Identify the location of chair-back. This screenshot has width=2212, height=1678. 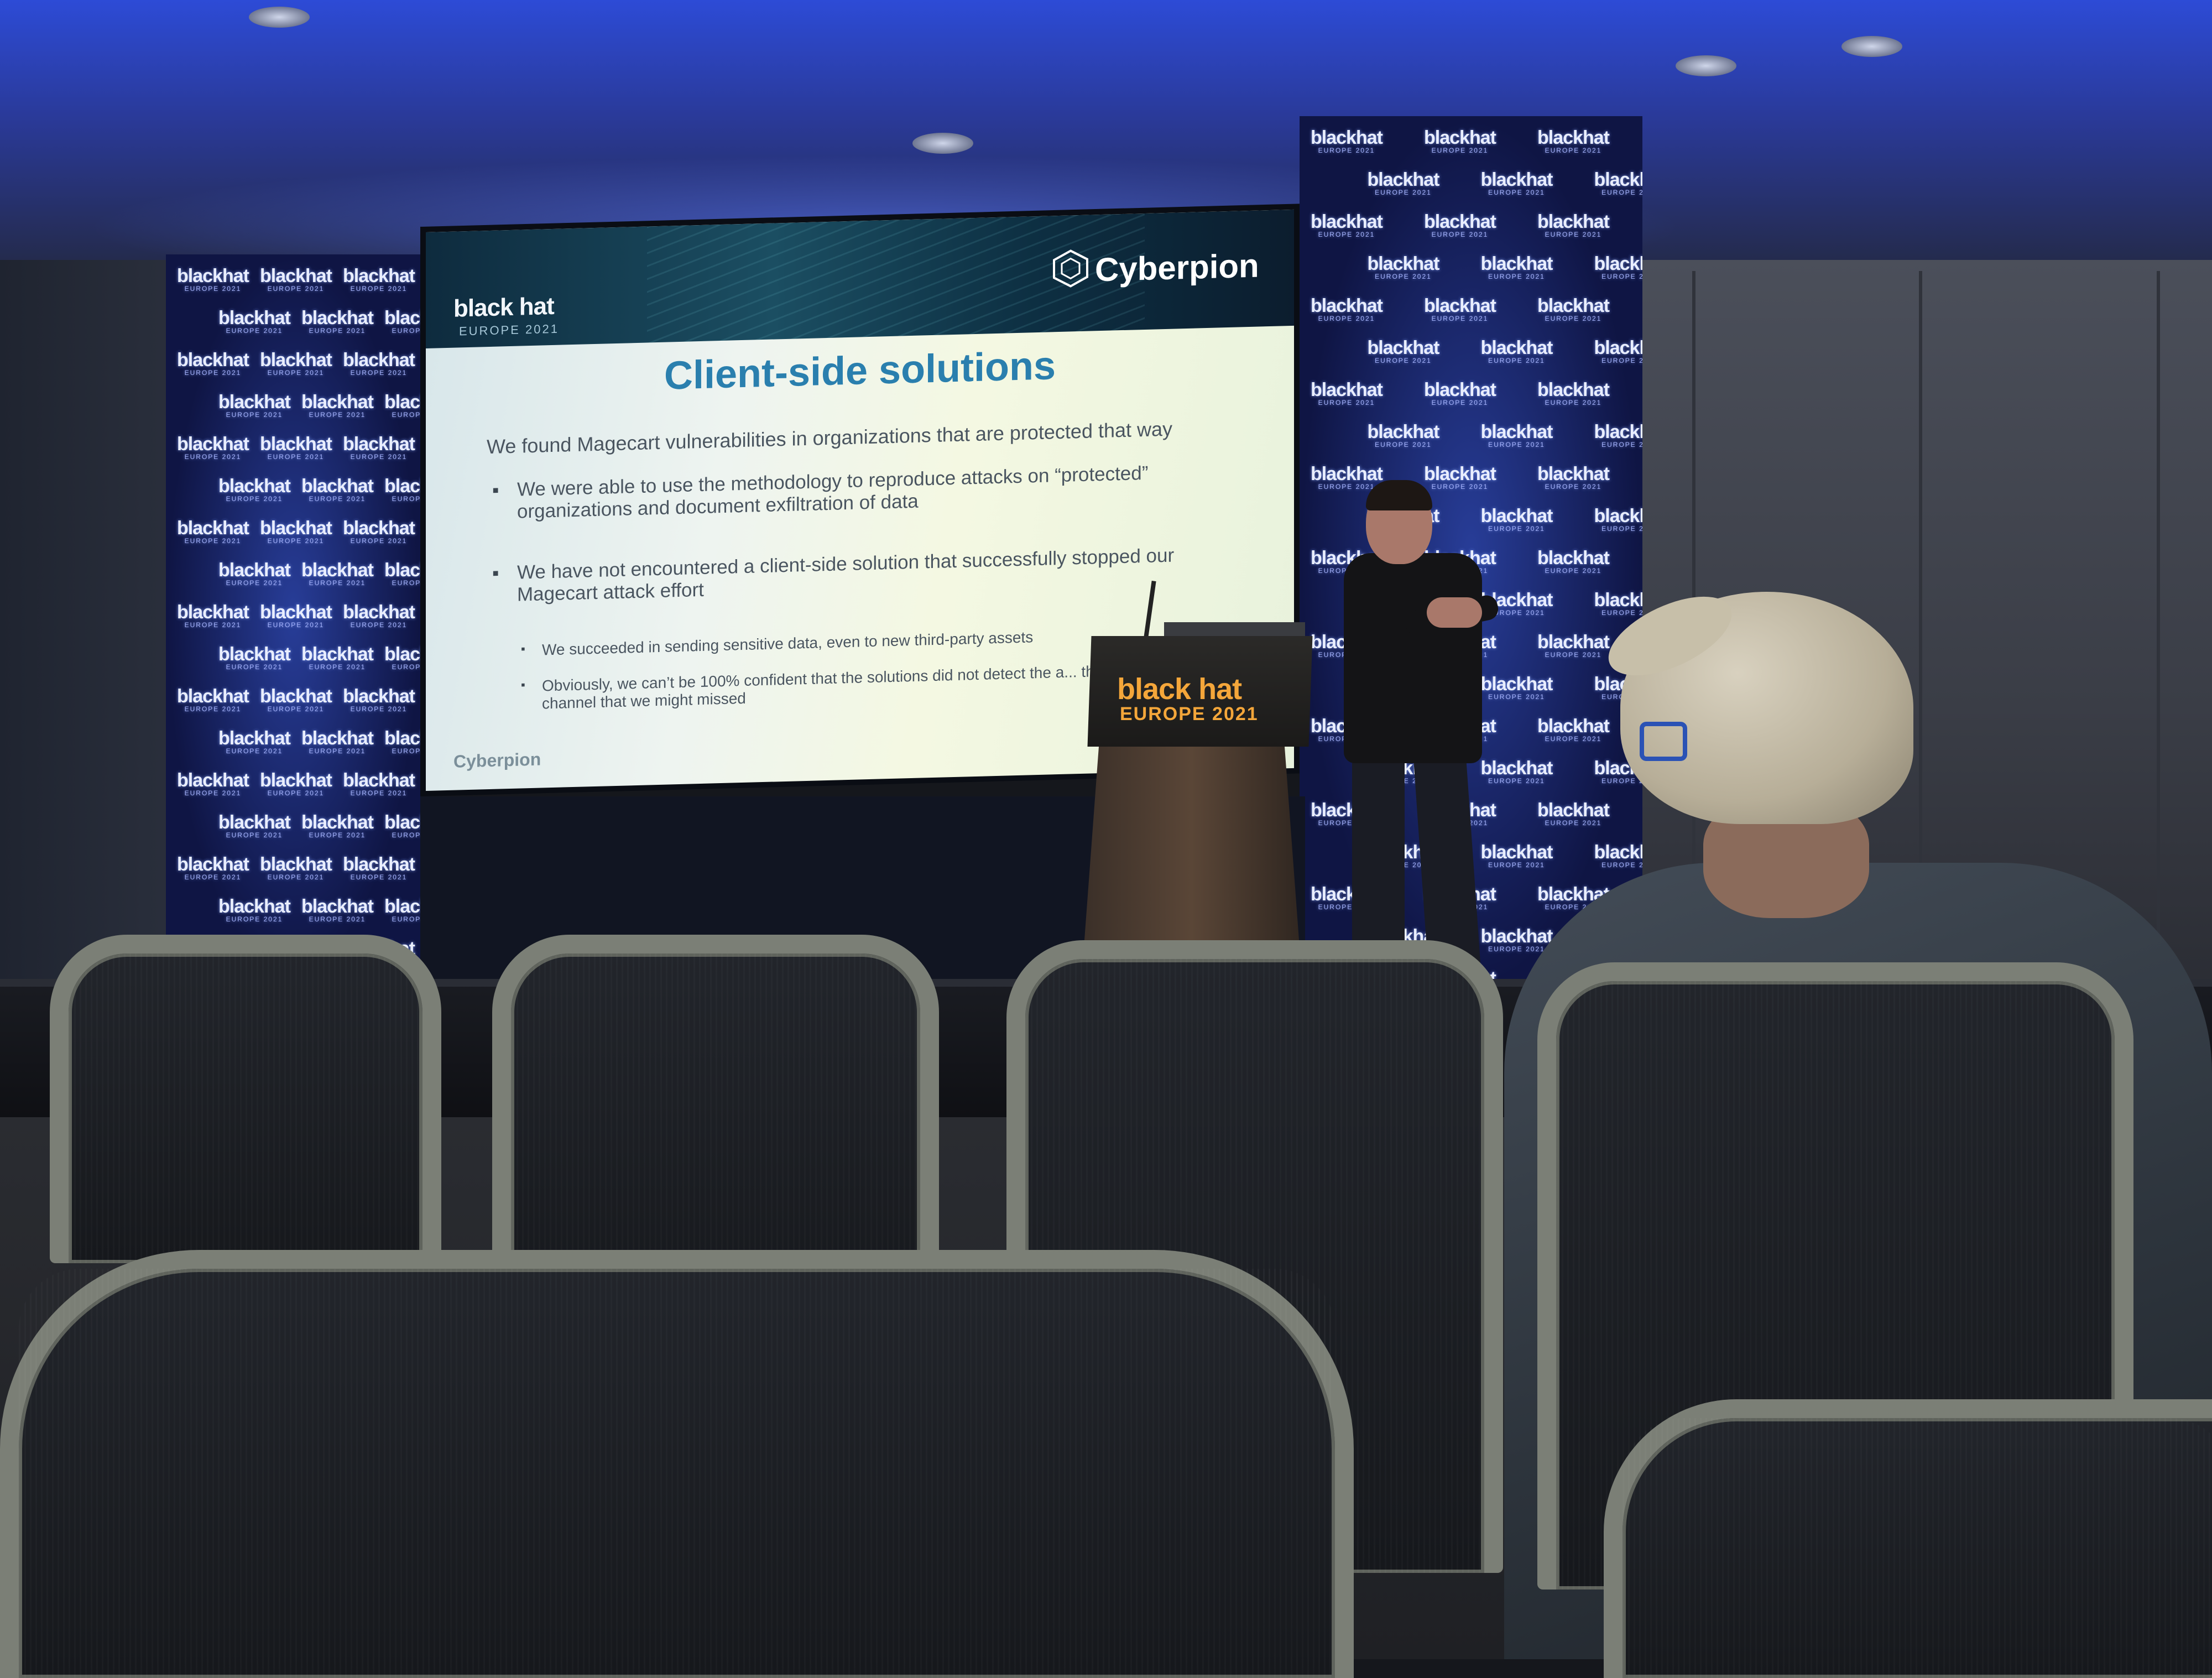
(246, 1099).